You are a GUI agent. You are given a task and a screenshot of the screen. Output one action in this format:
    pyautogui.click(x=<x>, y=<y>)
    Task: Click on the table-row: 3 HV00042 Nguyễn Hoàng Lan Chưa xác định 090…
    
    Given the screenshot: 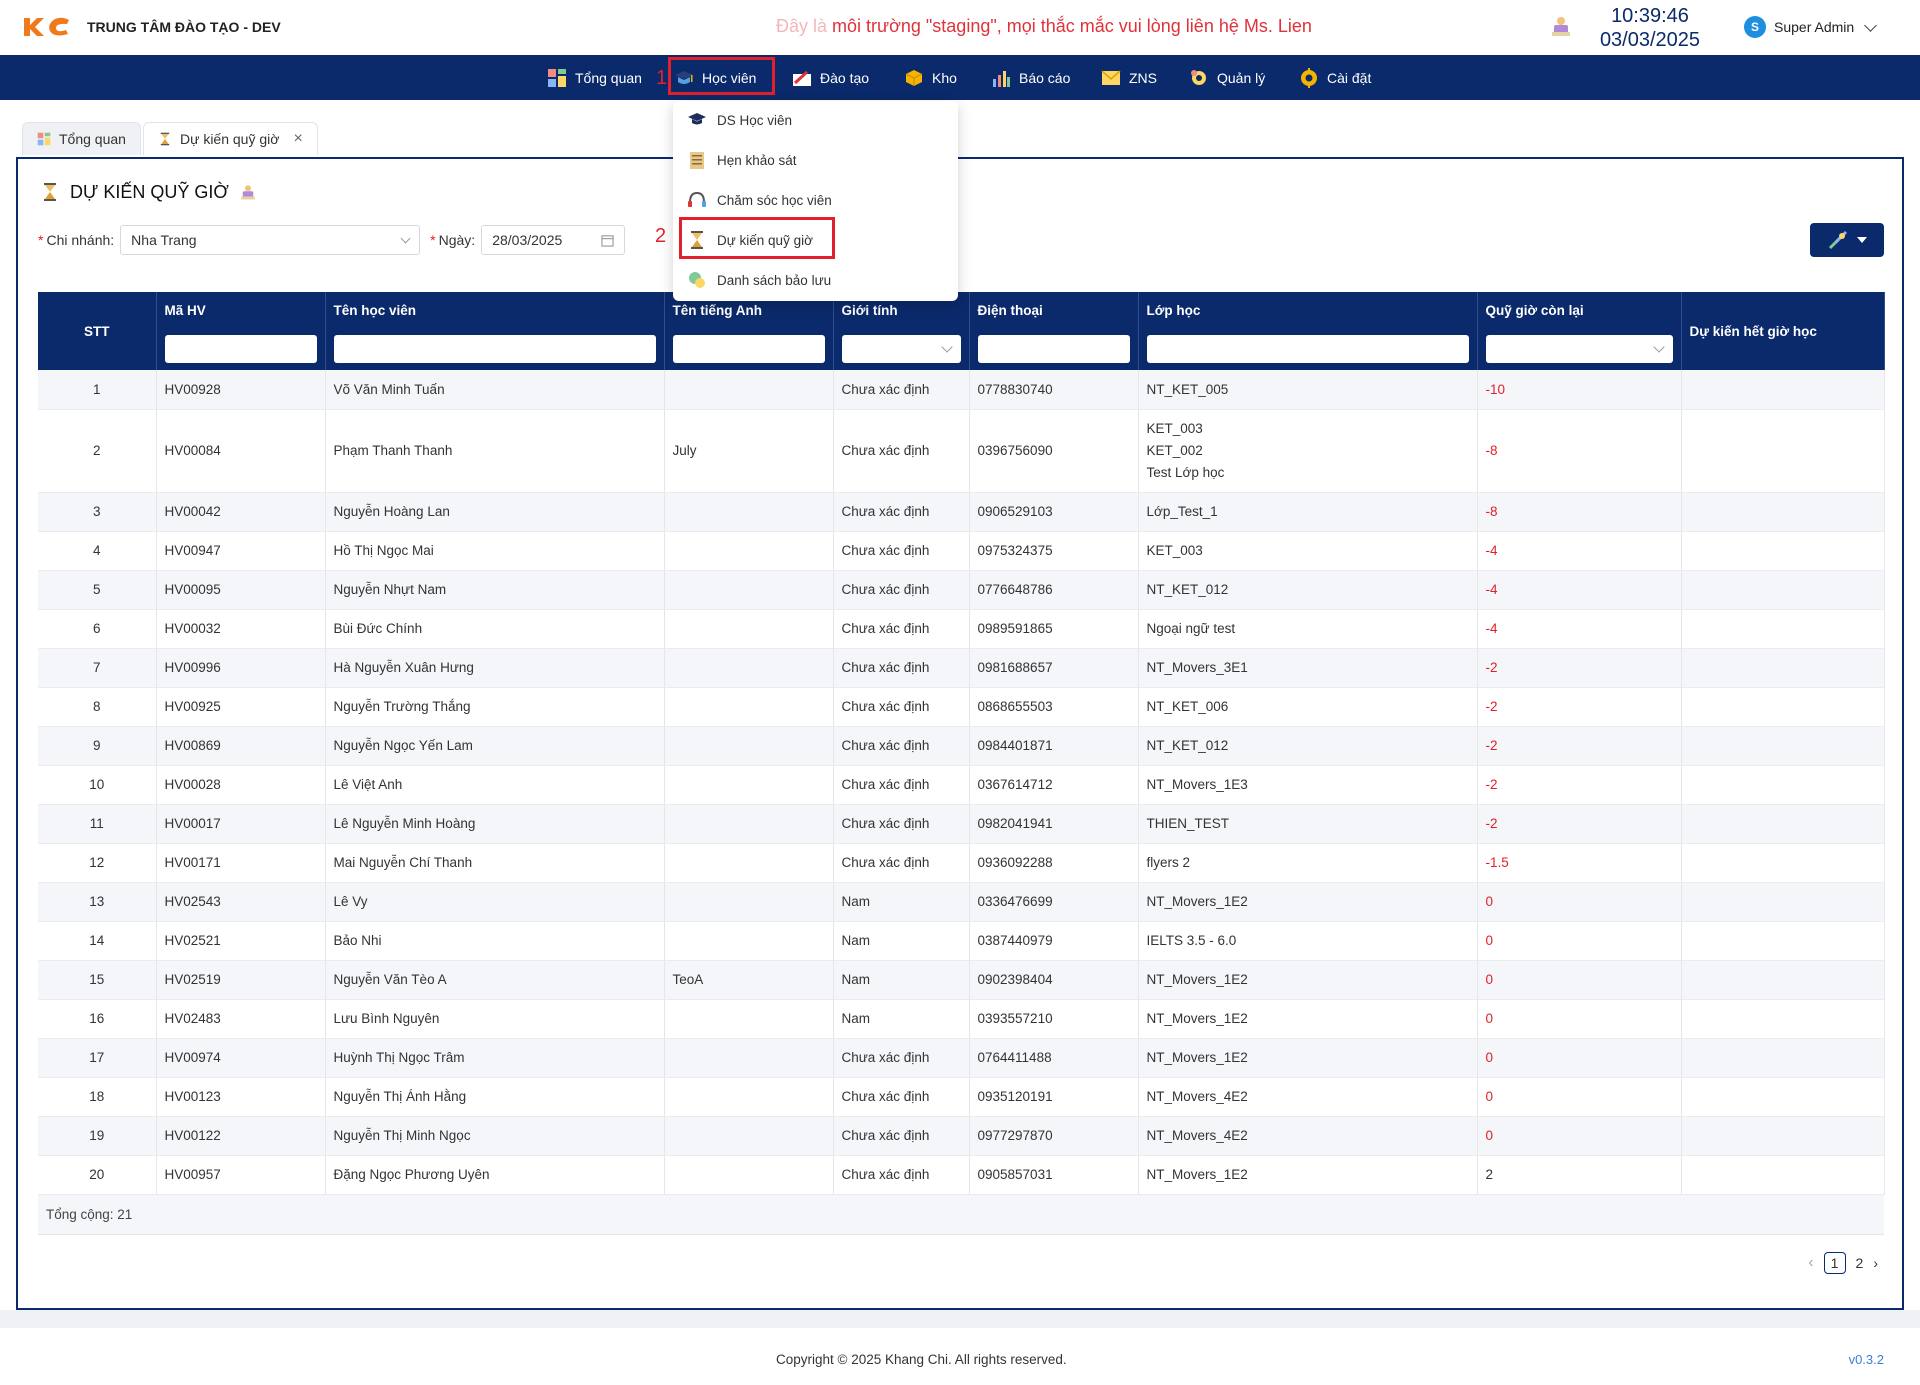 What is the action you would take?
    pyautogui.click(x=961, y=512)
    